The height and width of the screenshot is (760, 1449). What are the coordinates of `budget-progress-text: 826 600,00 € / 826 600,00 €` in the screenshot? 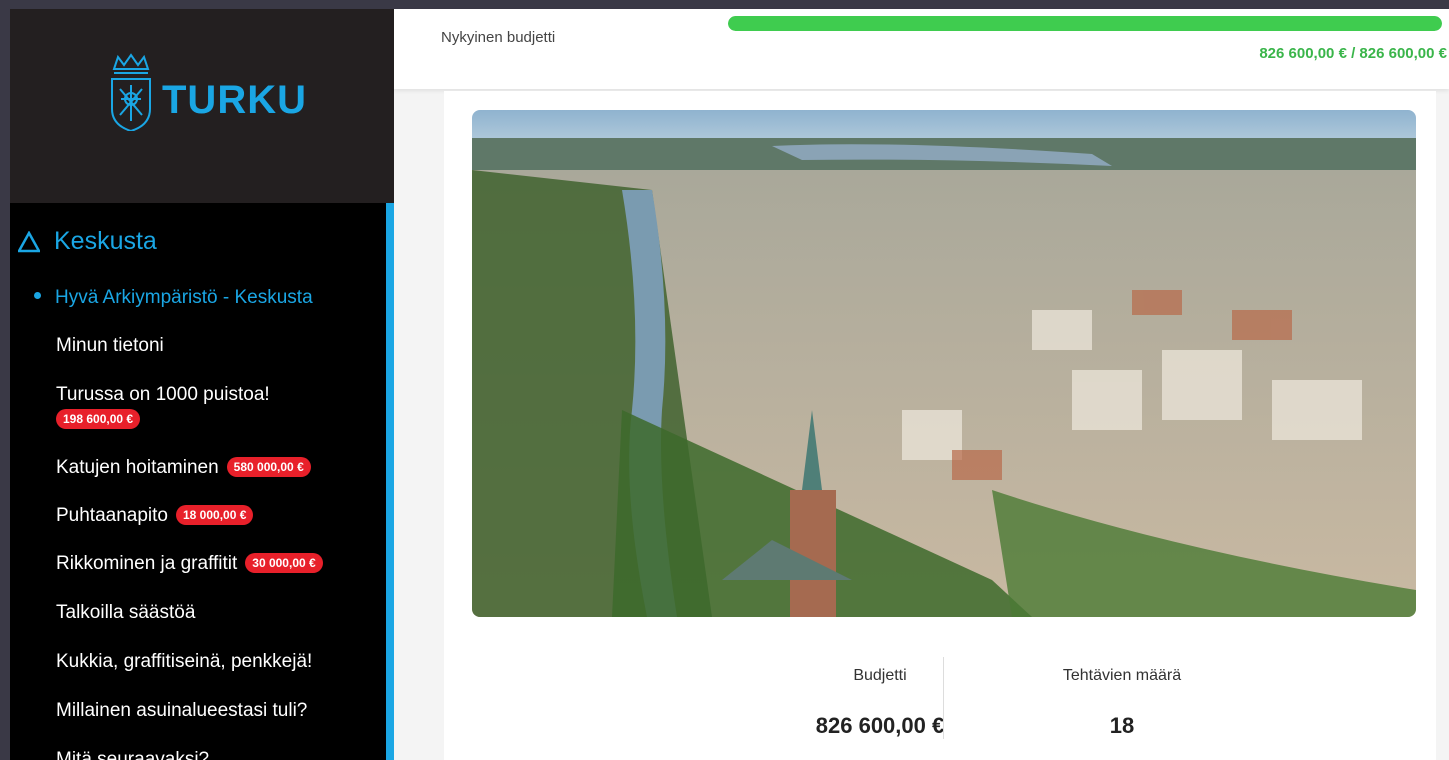 It's located at (1353, 53).